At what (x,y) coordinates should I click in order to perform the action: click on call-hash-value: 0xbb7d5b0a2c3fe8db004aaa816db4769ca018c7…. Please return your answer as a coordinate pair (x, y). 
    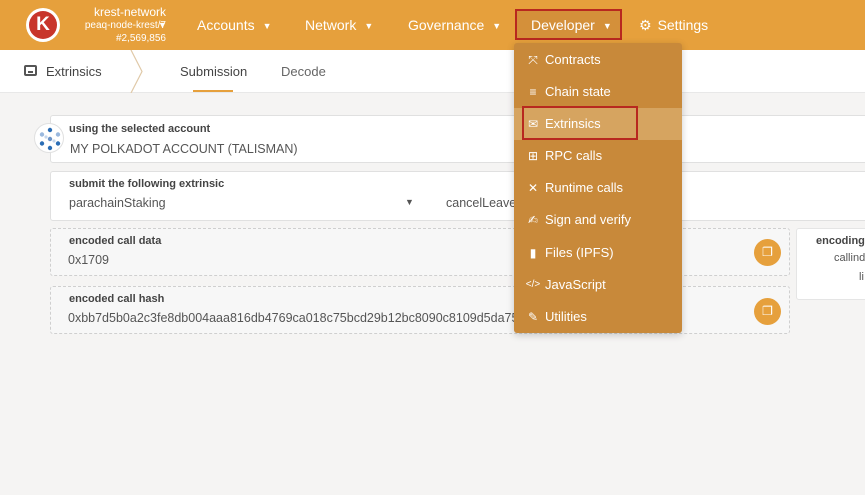
    Looking at the image, I should click on (293, 318).